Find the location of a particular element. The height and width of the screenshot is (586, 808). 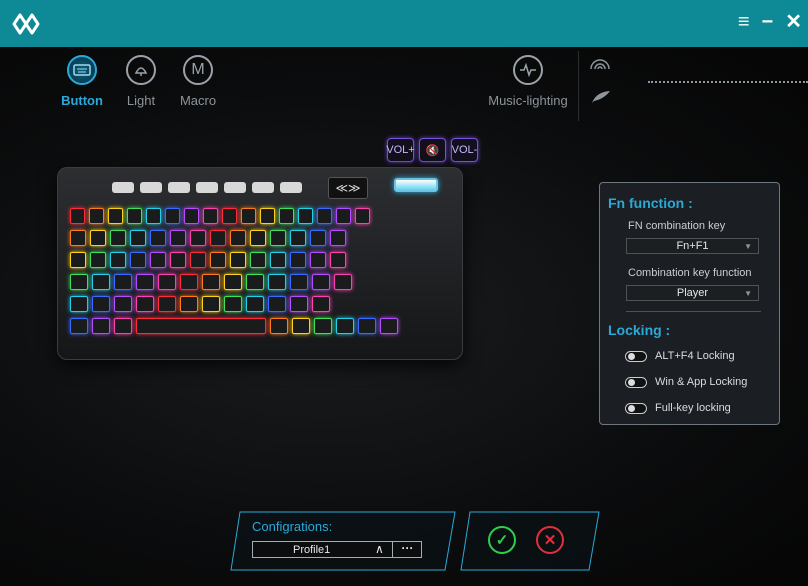

waveform-icon is located at coordinates (528, 70).